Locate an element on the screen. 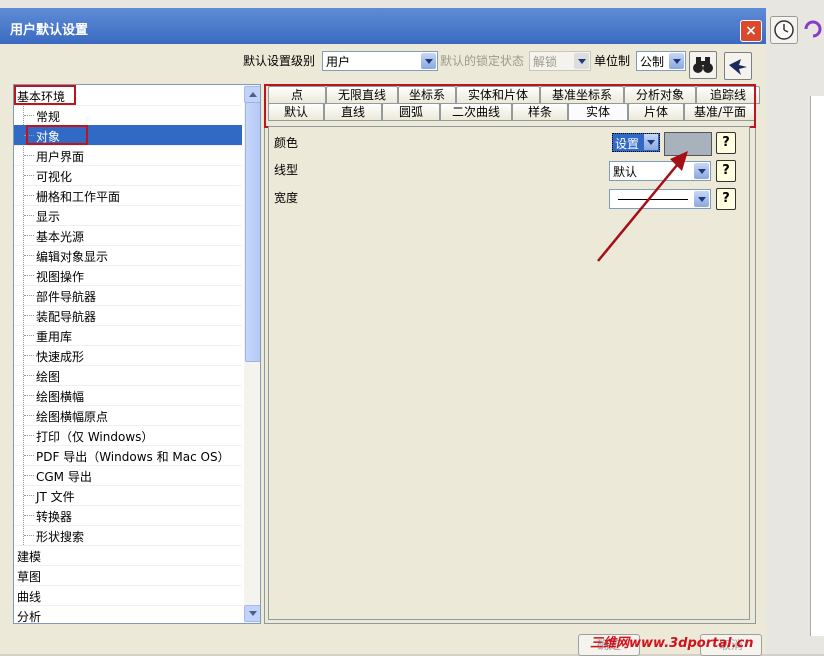 The image size is (824, 656). tree-item-child: 装配导航器 is located at coordinates (128, 315).